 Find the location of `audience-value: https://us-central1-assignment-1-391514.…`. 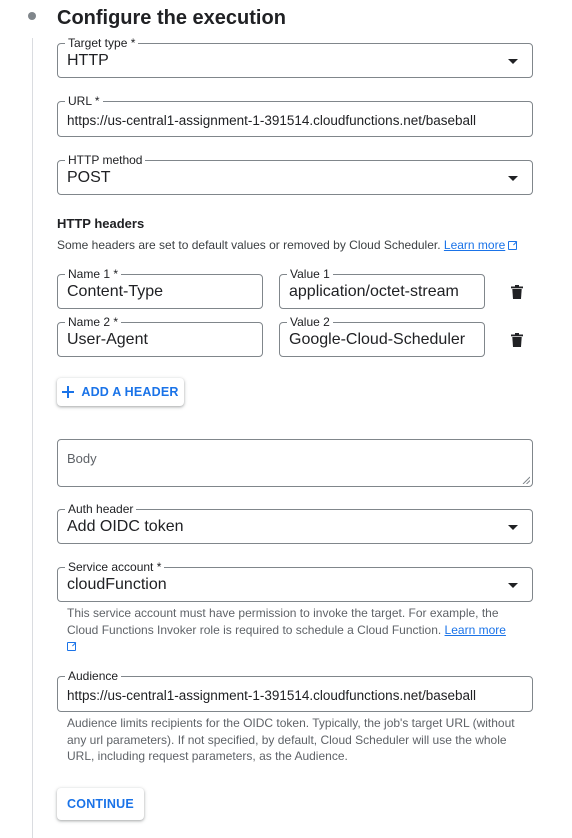

audience-value: https://us-central1-assignment-1-391514.… is located at coordinates (271, 695).